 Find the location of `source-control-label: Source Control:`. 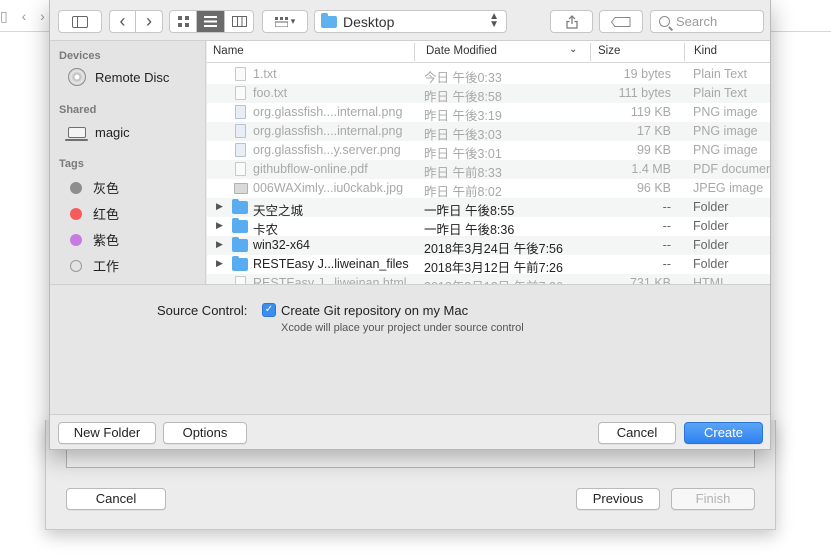

source-control-label: Source Control: is located at coordinates (202, 310).